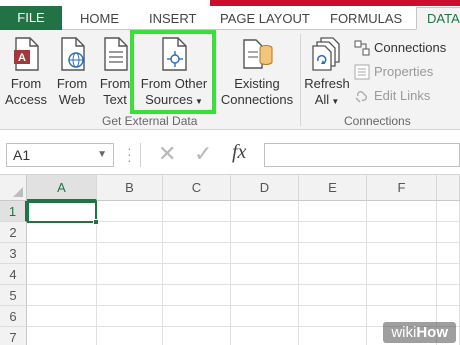 This screenshot has width=460, height=345. I want to click on watermark: wikiHow, so click(419, 332).